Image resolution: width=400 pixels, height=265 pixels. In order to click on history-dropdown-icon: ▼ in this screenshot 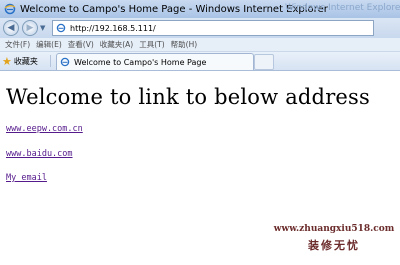, I will do `click(42, 28)`.